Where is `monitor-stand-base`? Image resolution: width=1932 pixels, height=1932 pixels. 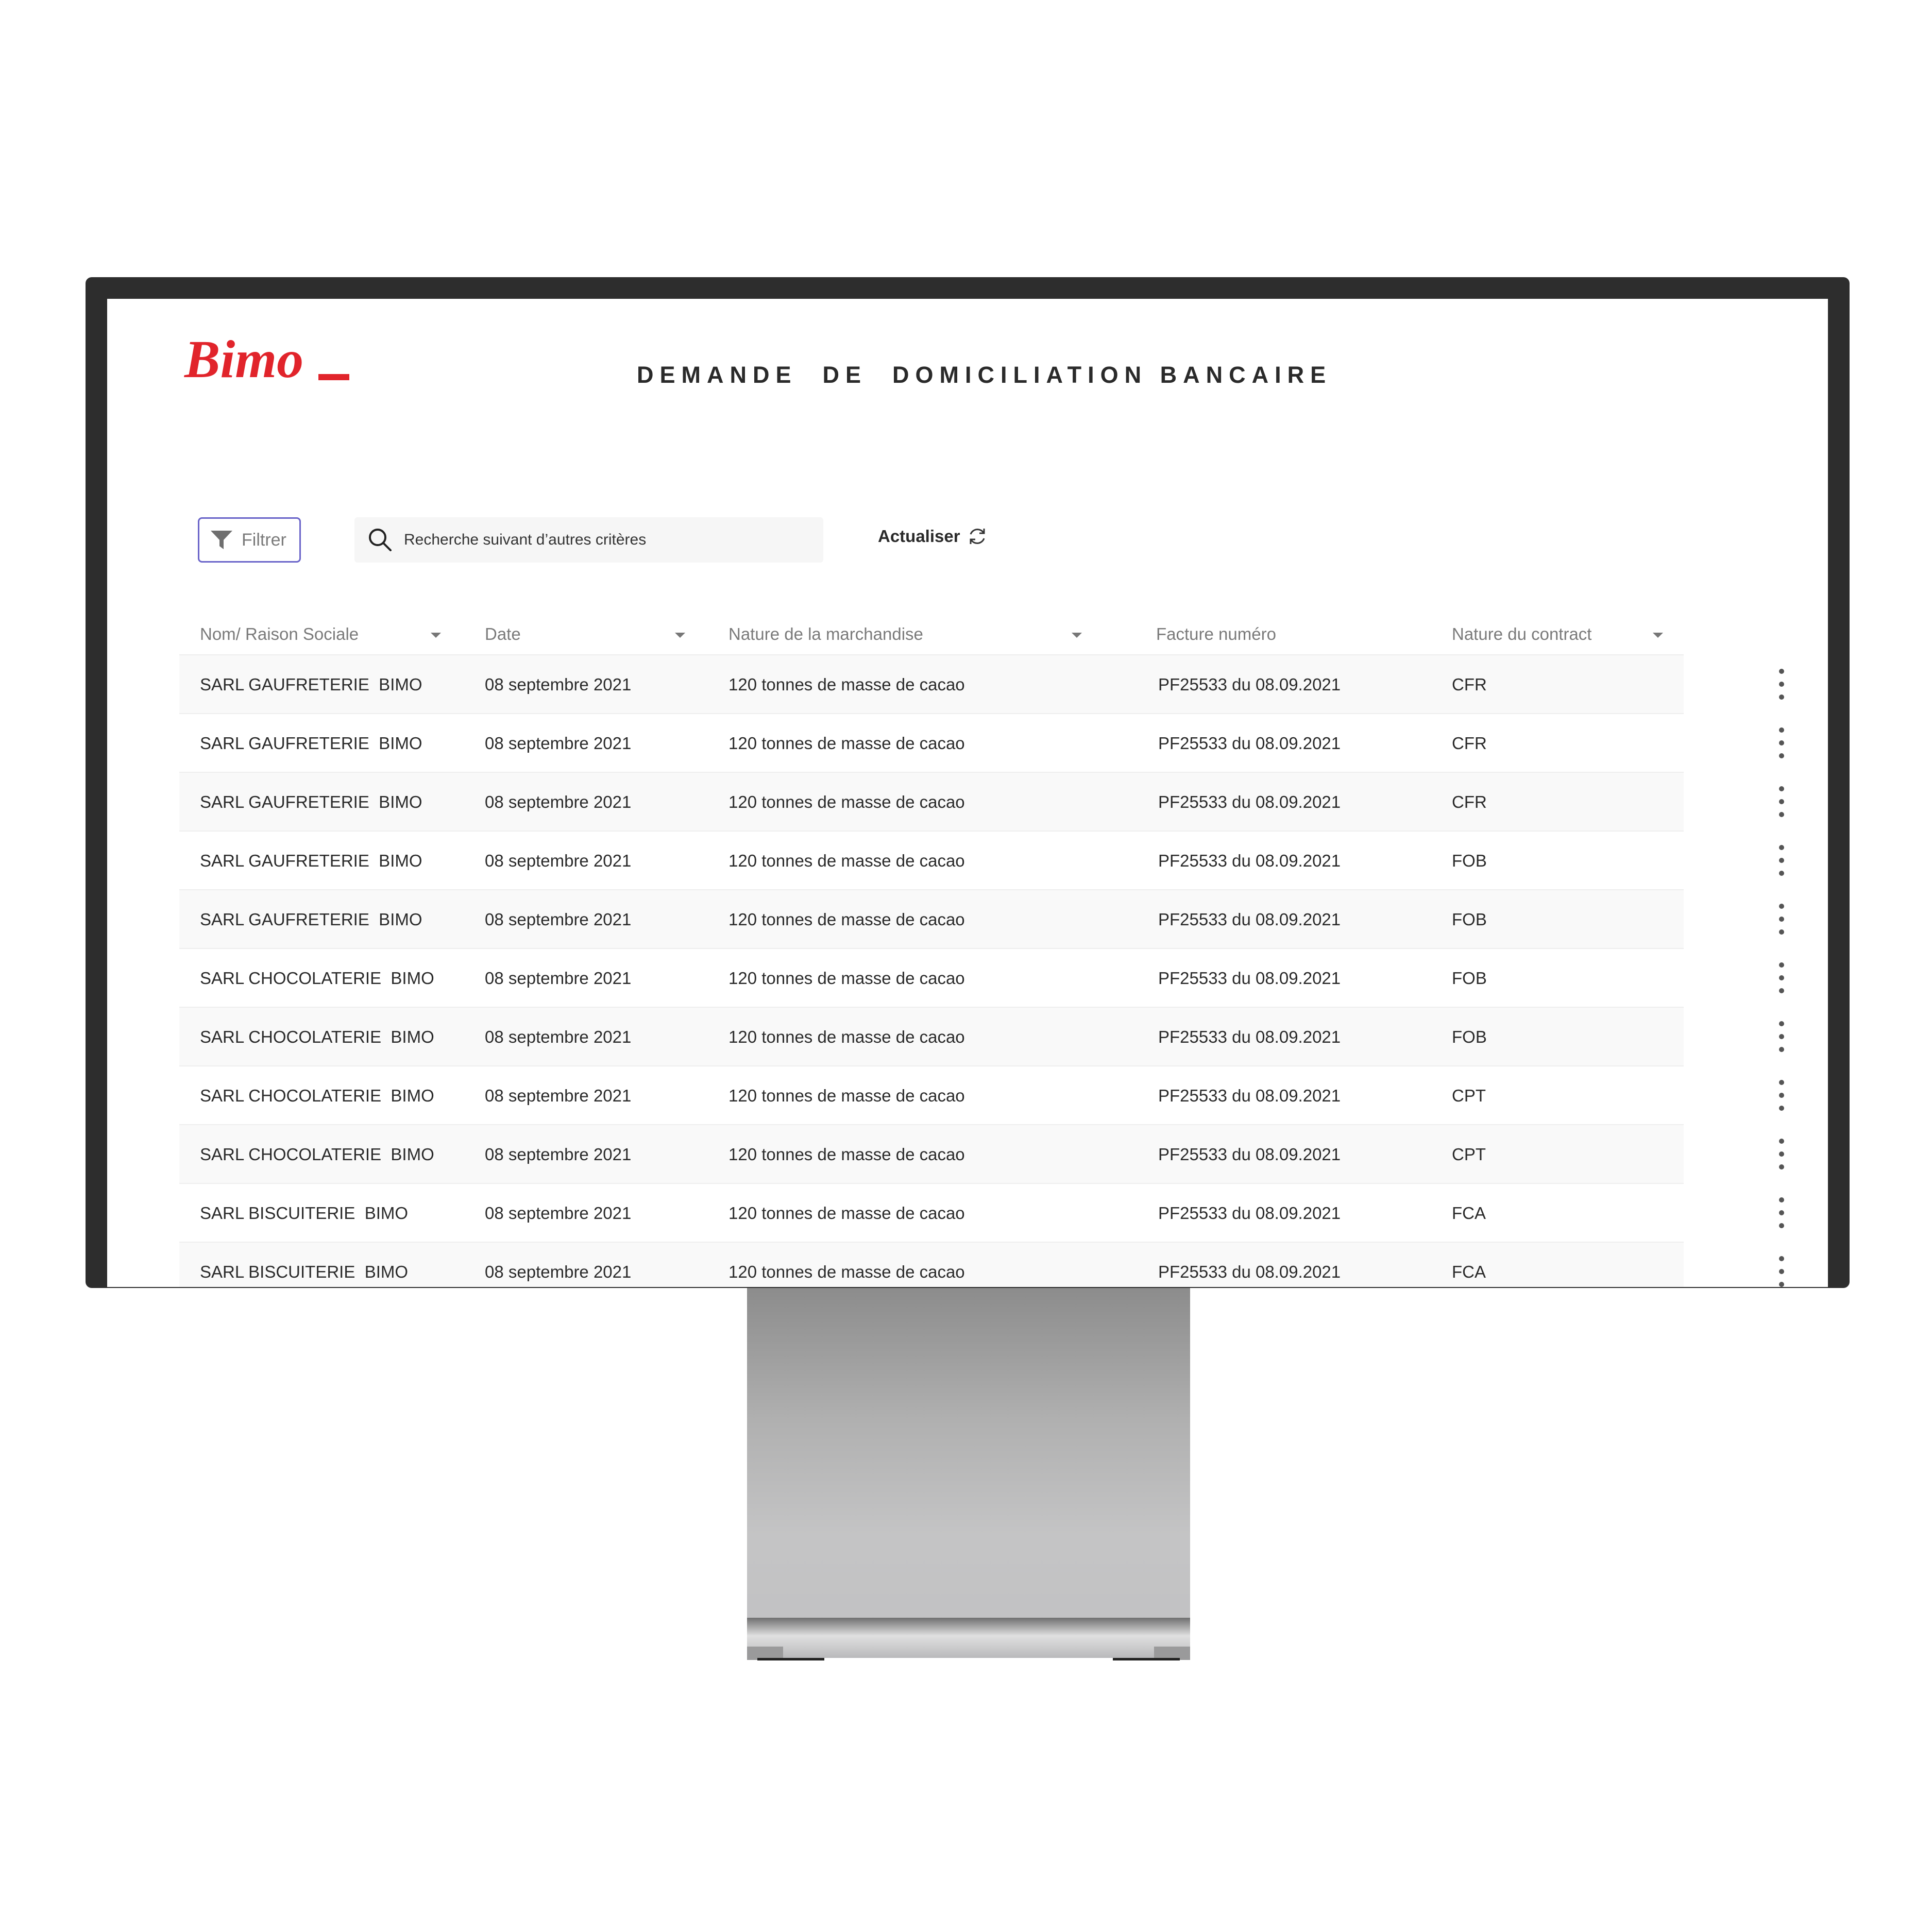 monitor-stand-base is located at coordinates (968, 1638).